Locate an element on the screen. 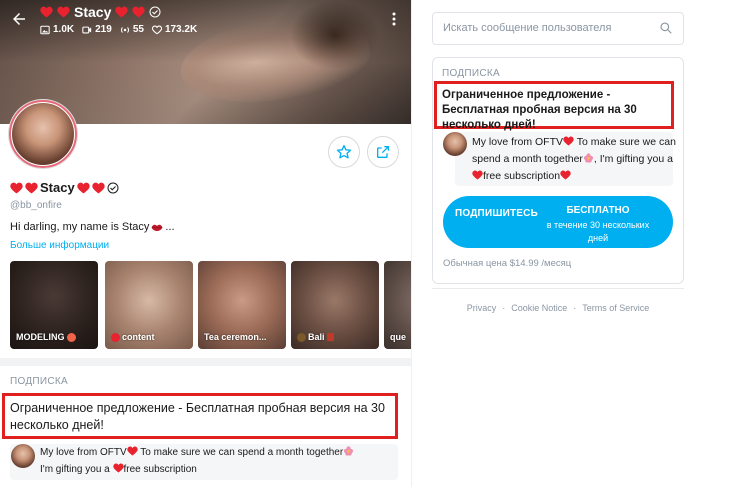 Image resolution: width=730 pixels, height=487 pixels. heart-outline-icon is located at coordinates (156, 29).